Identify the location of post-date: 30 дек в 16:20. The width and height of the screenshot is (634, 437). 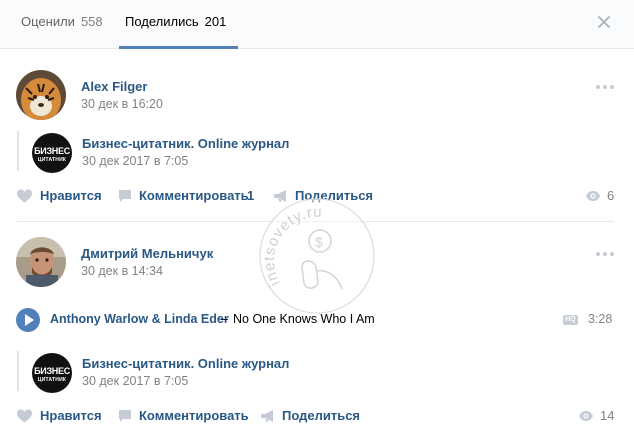
(122, 104).